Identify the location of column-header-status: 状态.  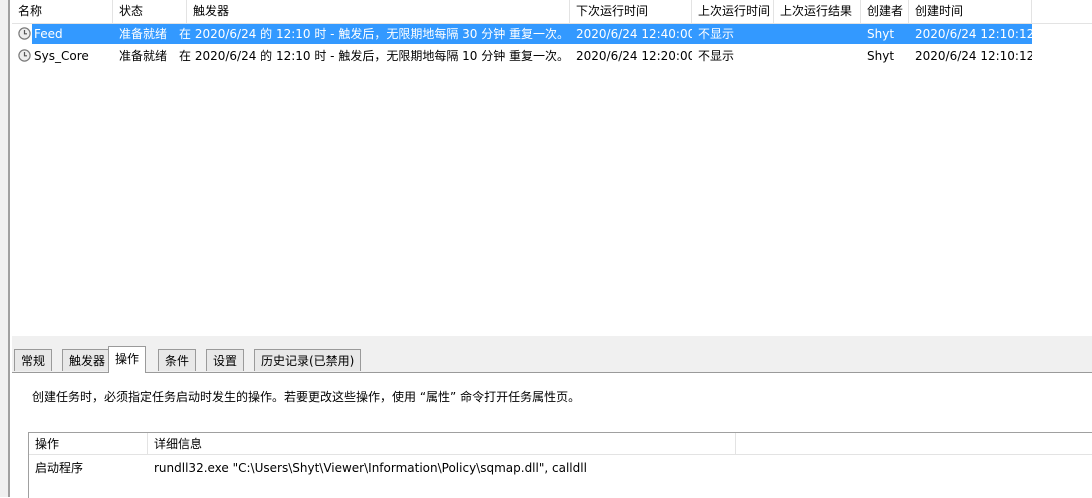
(150, 11).